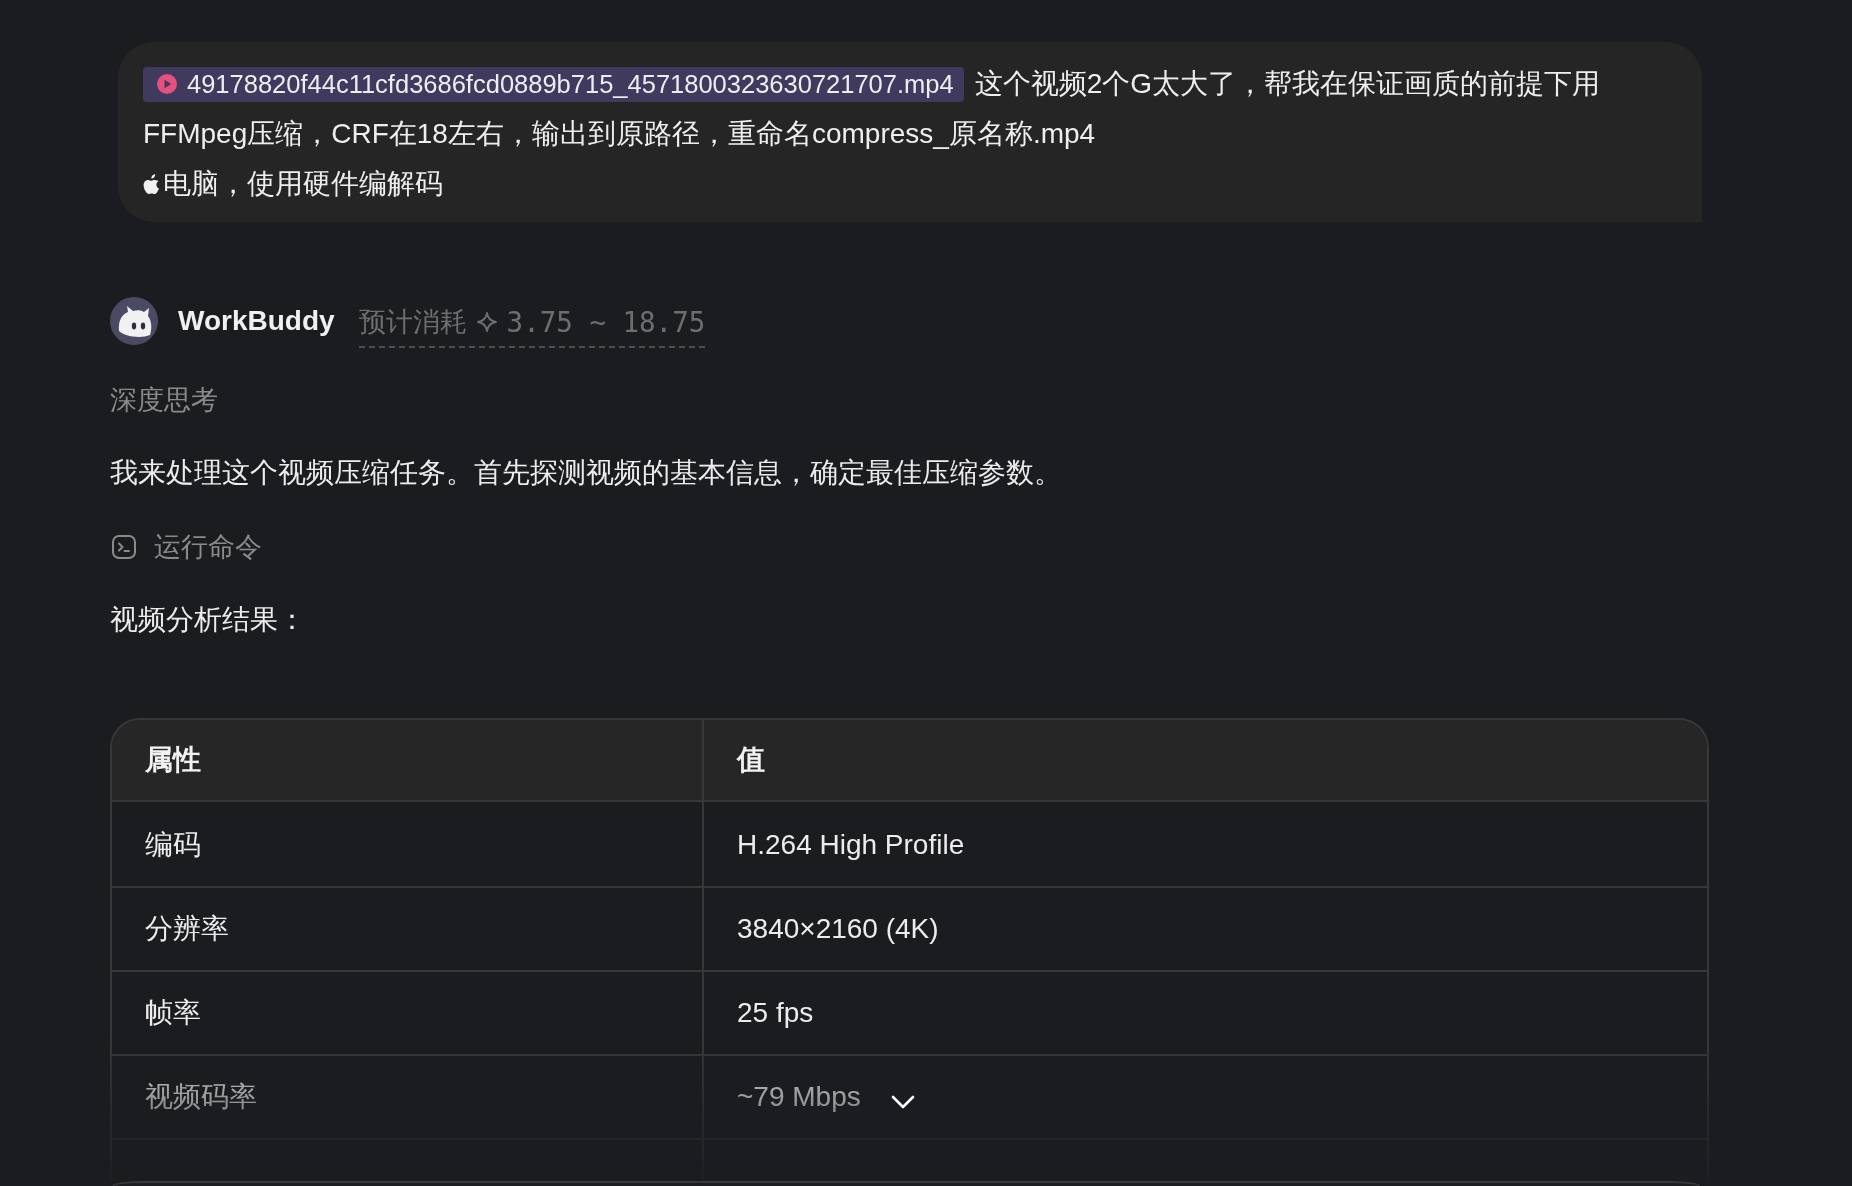 Image resolution: width=1852 pixels, height=1186 pixels. What do you see at coordinates (553, 84) in the screenshot?
I see `video-attachment-chip: 49178820f44c11cfd3686fcd0889b715_4571800323630721707.mp4` at bounding box center [553, 84].